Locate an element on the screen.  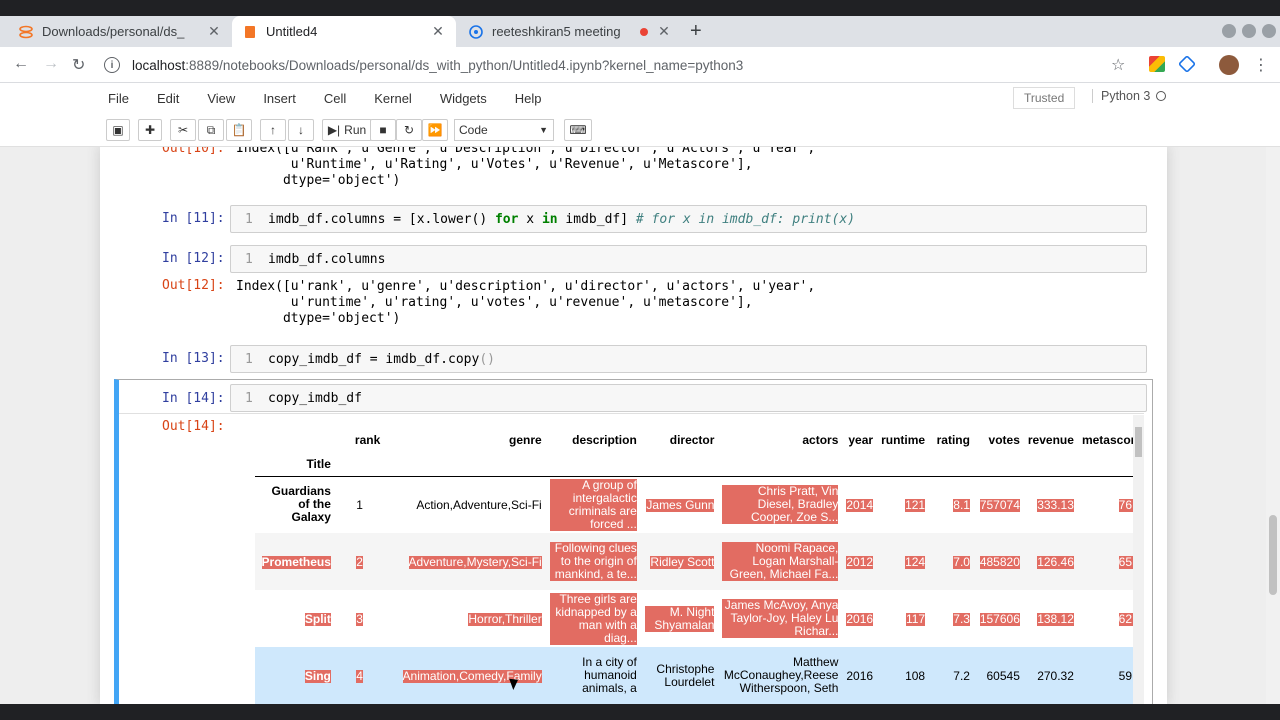
move-up-button: ↑ is located at coordinates (273, 130).